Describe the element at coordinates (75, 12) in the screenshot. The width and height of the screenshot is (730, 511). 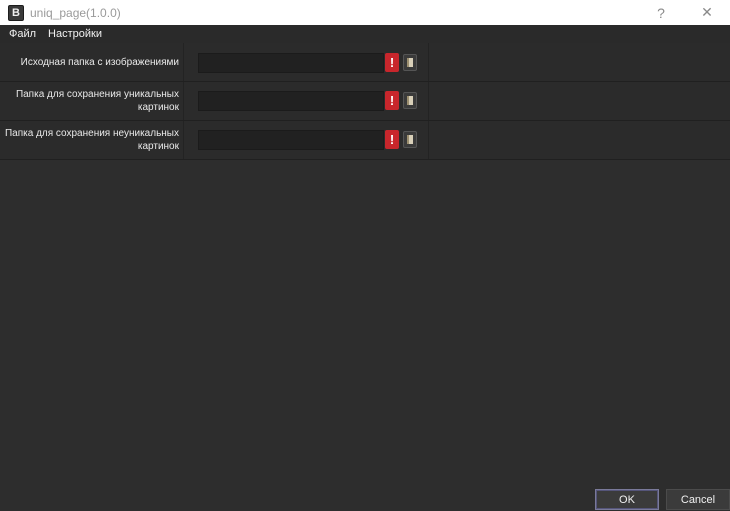
I see `window-title: uniq_page(1.0.0)` at that location.